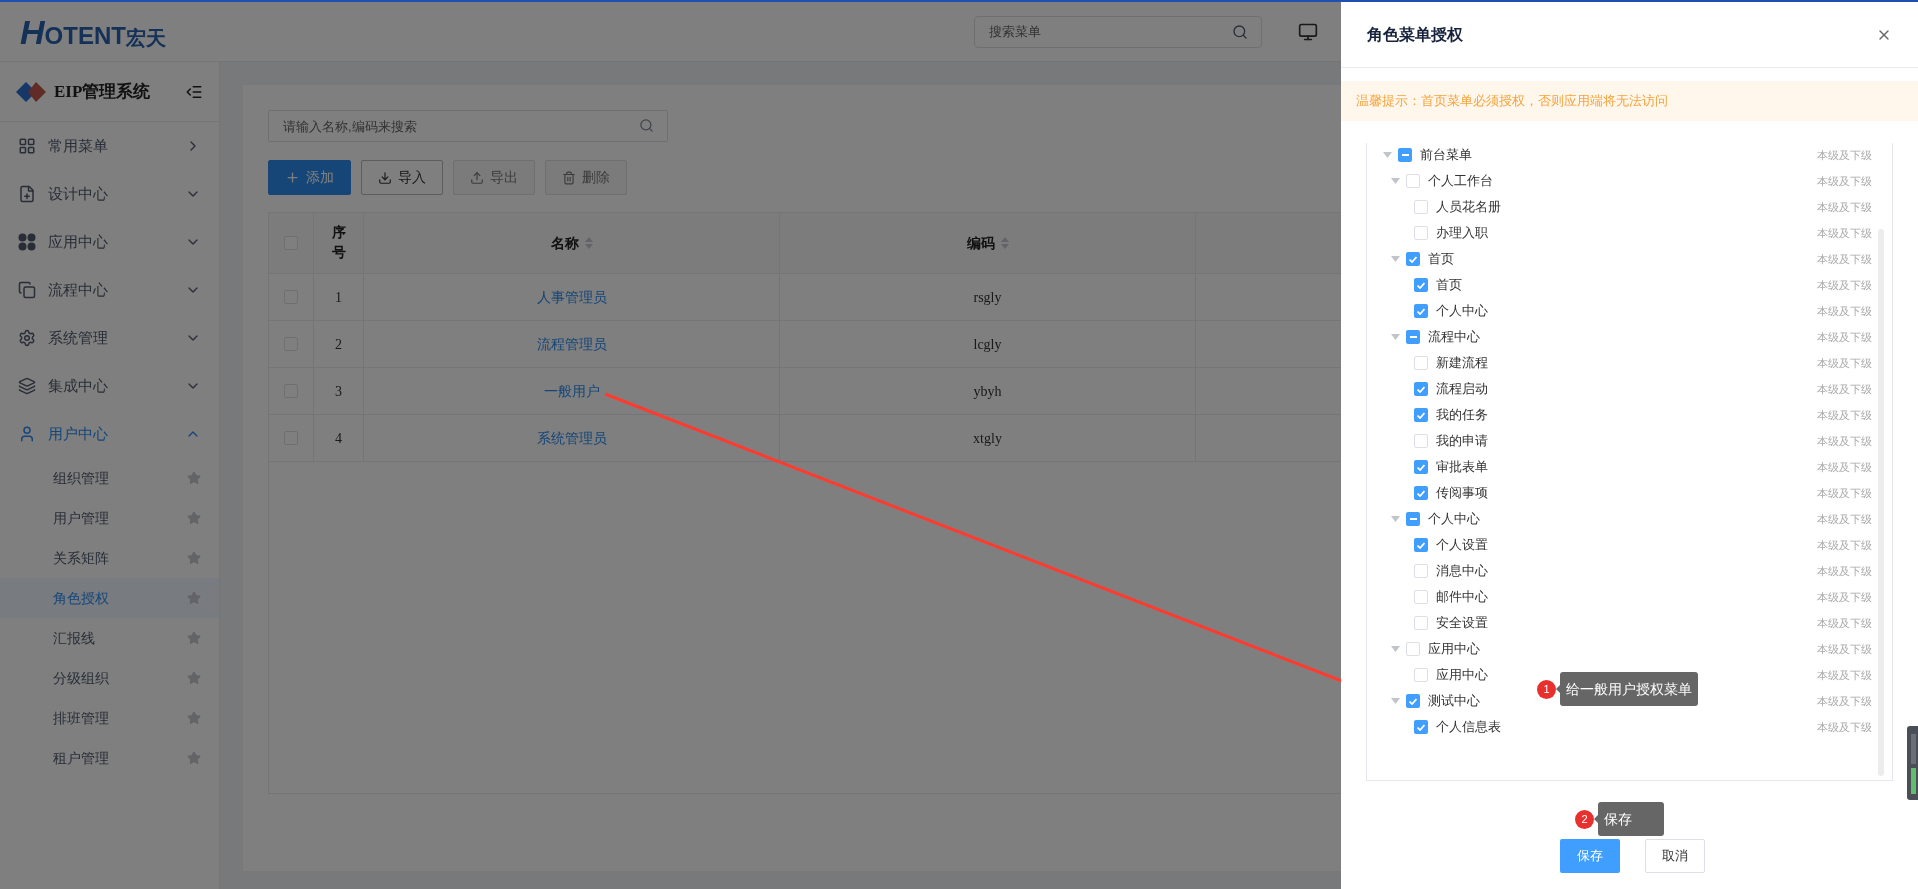  I want to click on monitor-icon, so click(1308, 31).